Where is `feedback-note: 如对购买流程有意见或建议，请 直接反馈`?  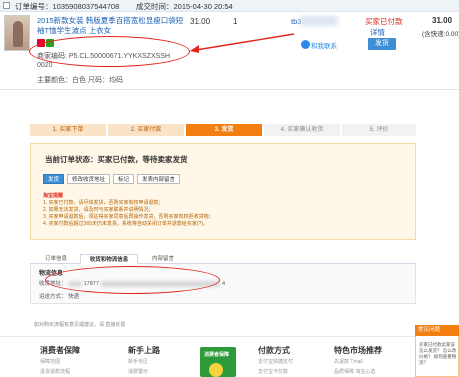
feedback-note: 如对购买流程有意见或建议，请 直接反馈 is located at coordinates (79, 324).